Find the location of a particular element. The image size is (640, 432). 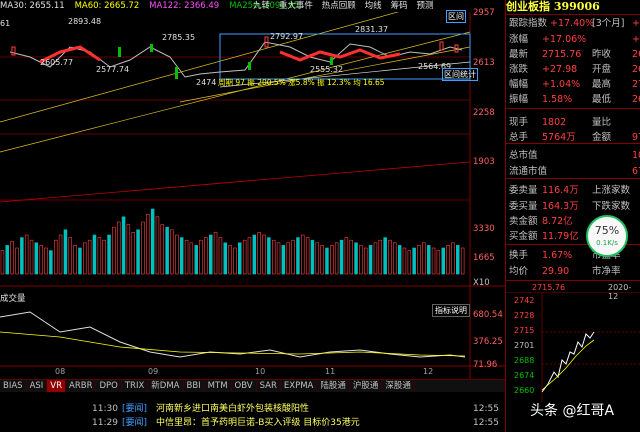

quote-label-2: 量比 is located at coordinates (602, 122).